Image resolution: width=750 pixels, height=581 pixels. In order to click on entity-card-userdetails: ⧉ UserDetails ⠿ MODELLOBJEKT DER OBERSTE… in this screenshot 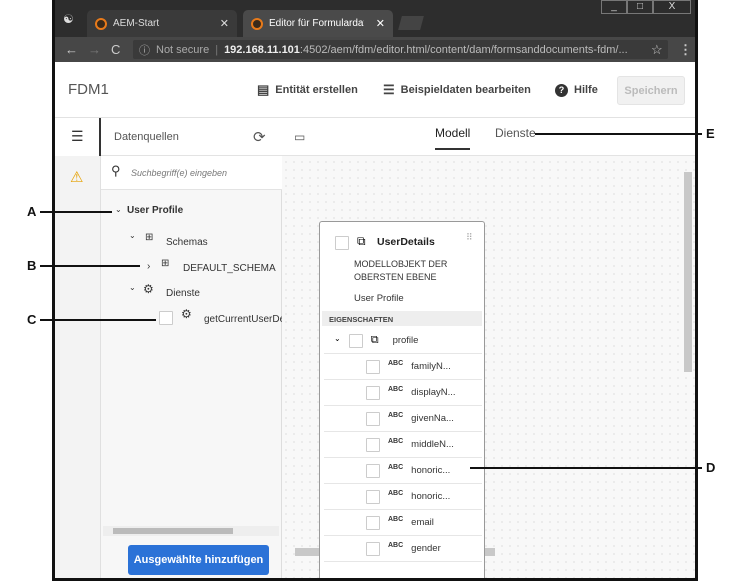, I will do `click(402, 399)`.